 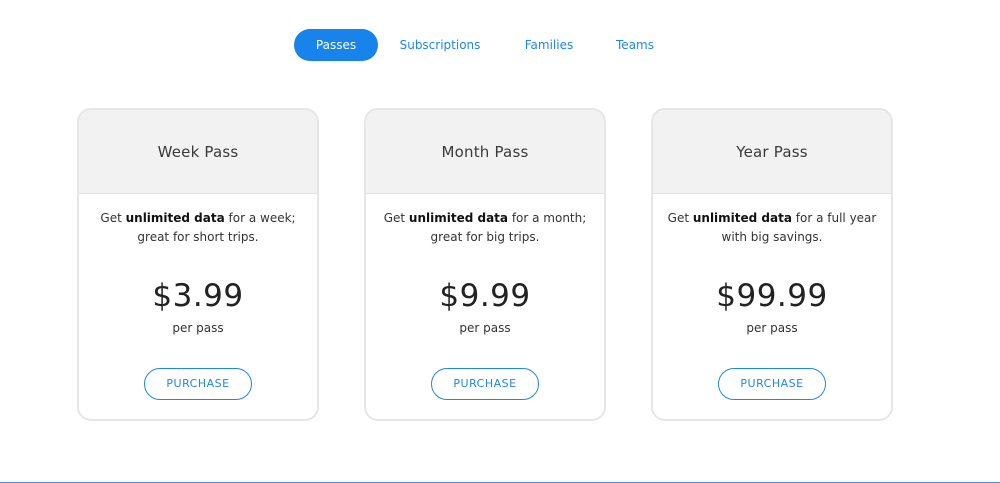 What do you see at coordinates (772, 384) in the screenshot?
I see `purchase-button-year: PURCHASE` at bounding box center [772, 384].